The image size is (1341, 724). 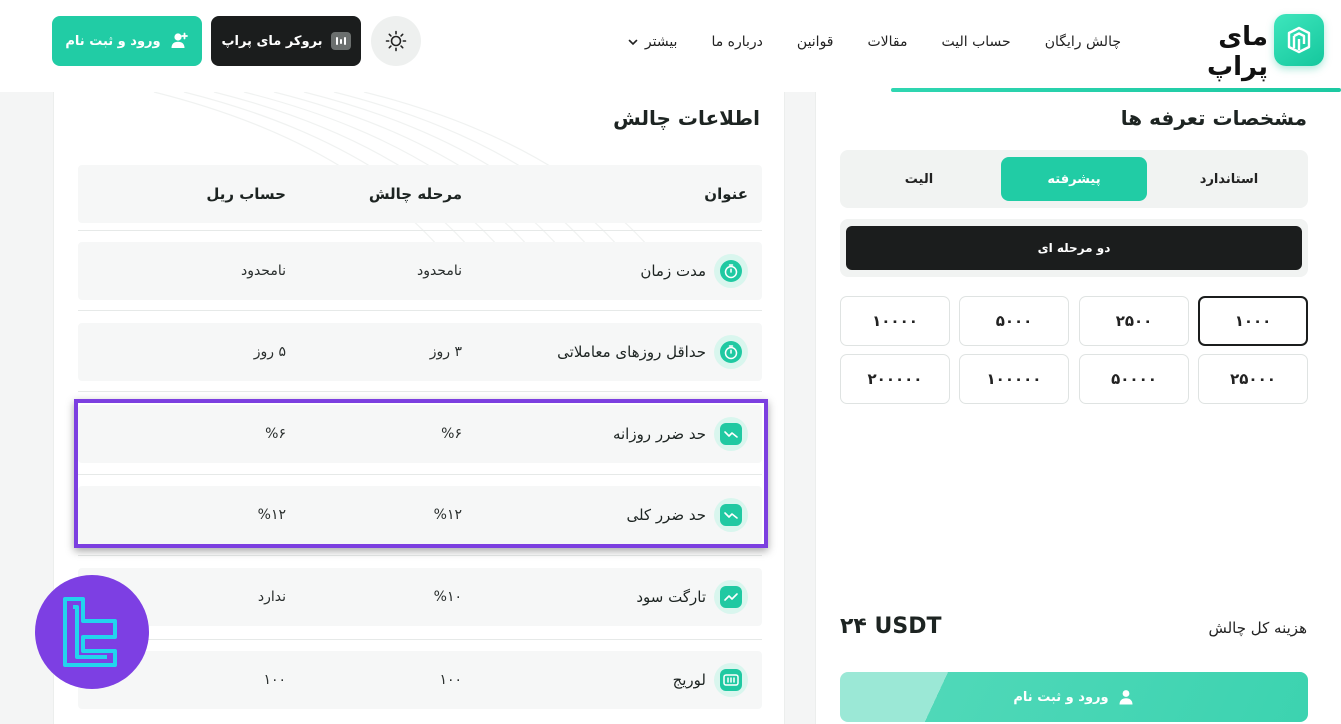 What do you see at coordinates (420, 597) in the screenshot?
I see `table-row: تارگت سود %۱۰ ندارد` at bounding box center [420, 597].